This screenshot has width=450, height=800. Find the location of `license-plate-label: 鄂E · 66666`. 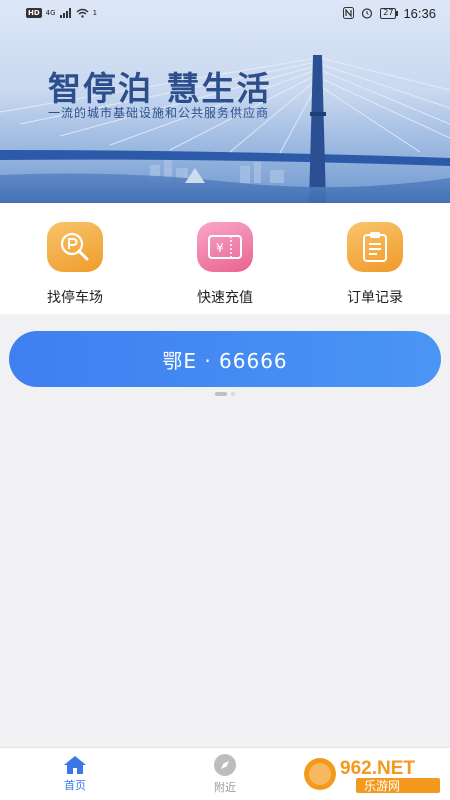

license-plate-label: 鄂E · 66666 is located at coordinates (225, 360).